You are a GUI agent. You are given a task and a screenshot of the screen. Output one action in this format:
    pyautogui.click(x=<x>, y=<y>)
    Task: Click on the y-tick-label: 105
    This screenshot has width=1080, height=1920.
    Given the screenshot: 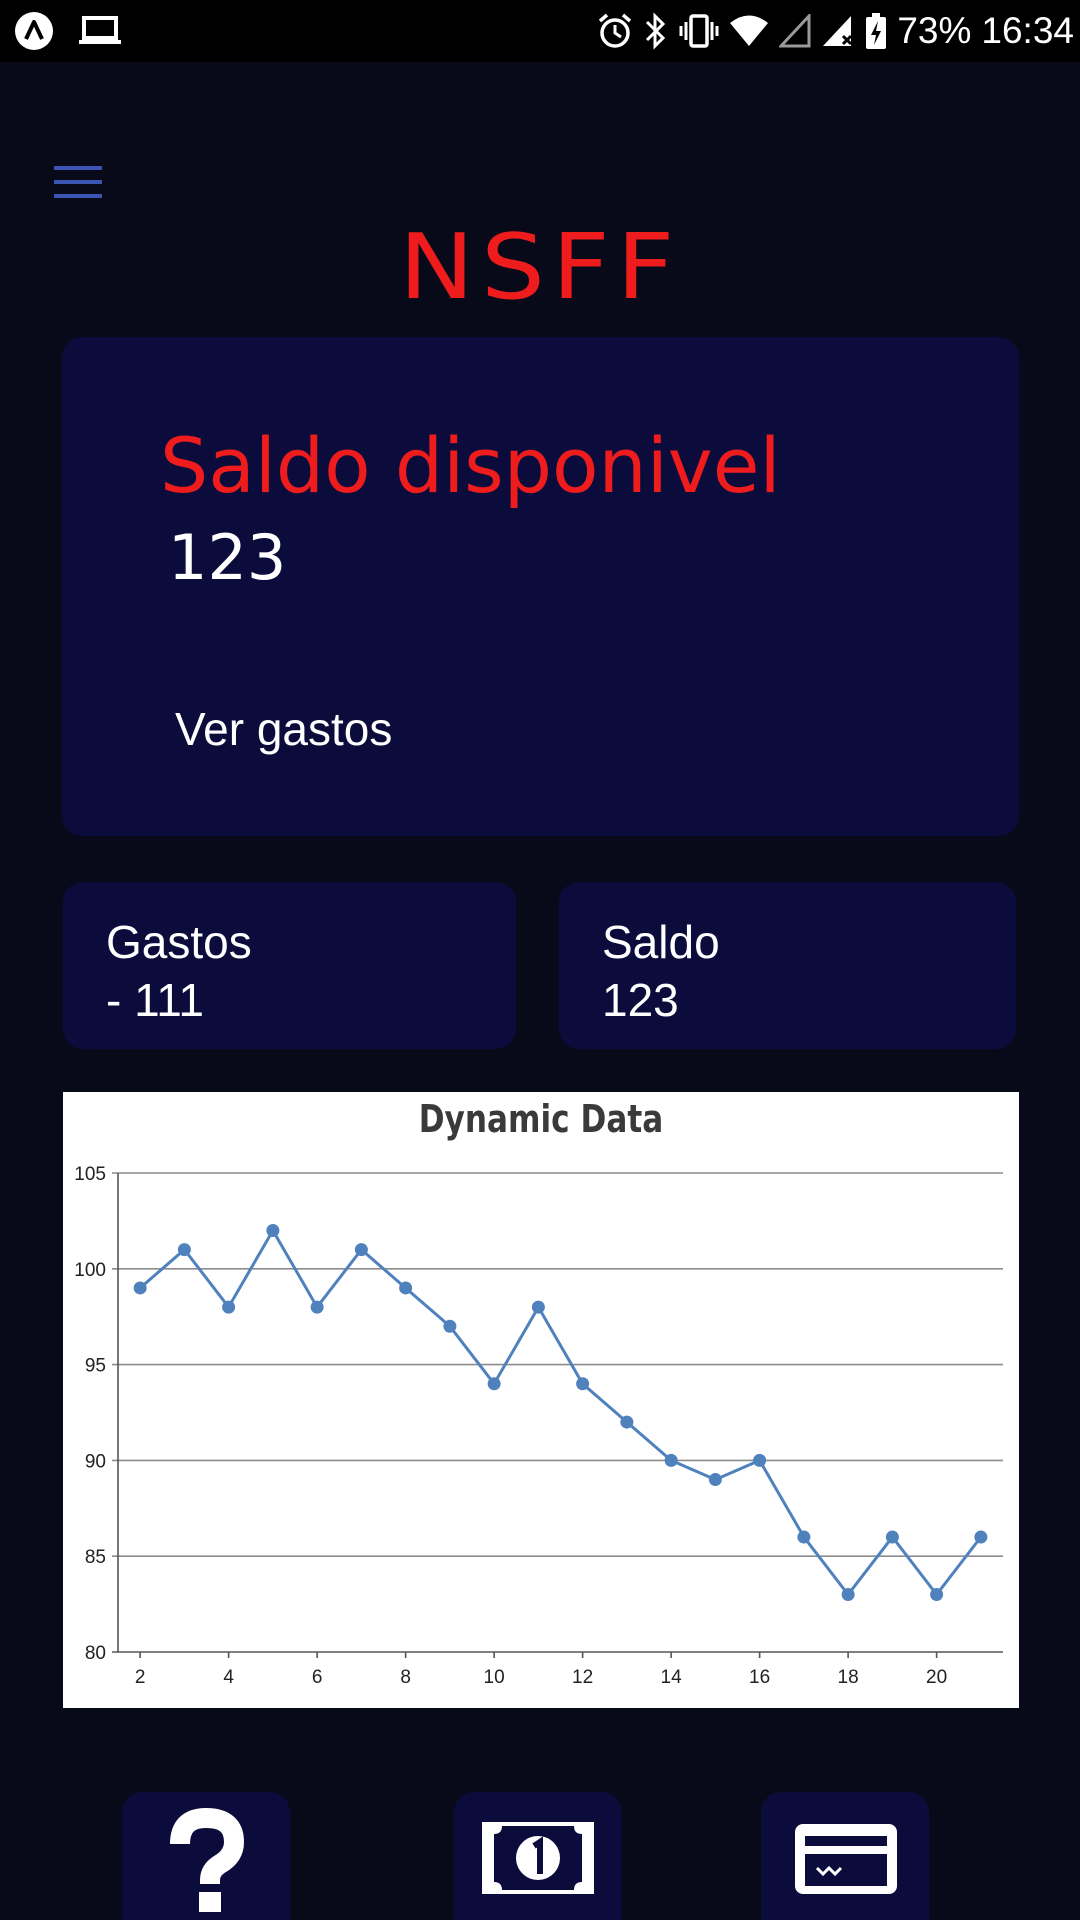 What is the action you would take?
    pyautogui.click(x=90, y=1174)
    